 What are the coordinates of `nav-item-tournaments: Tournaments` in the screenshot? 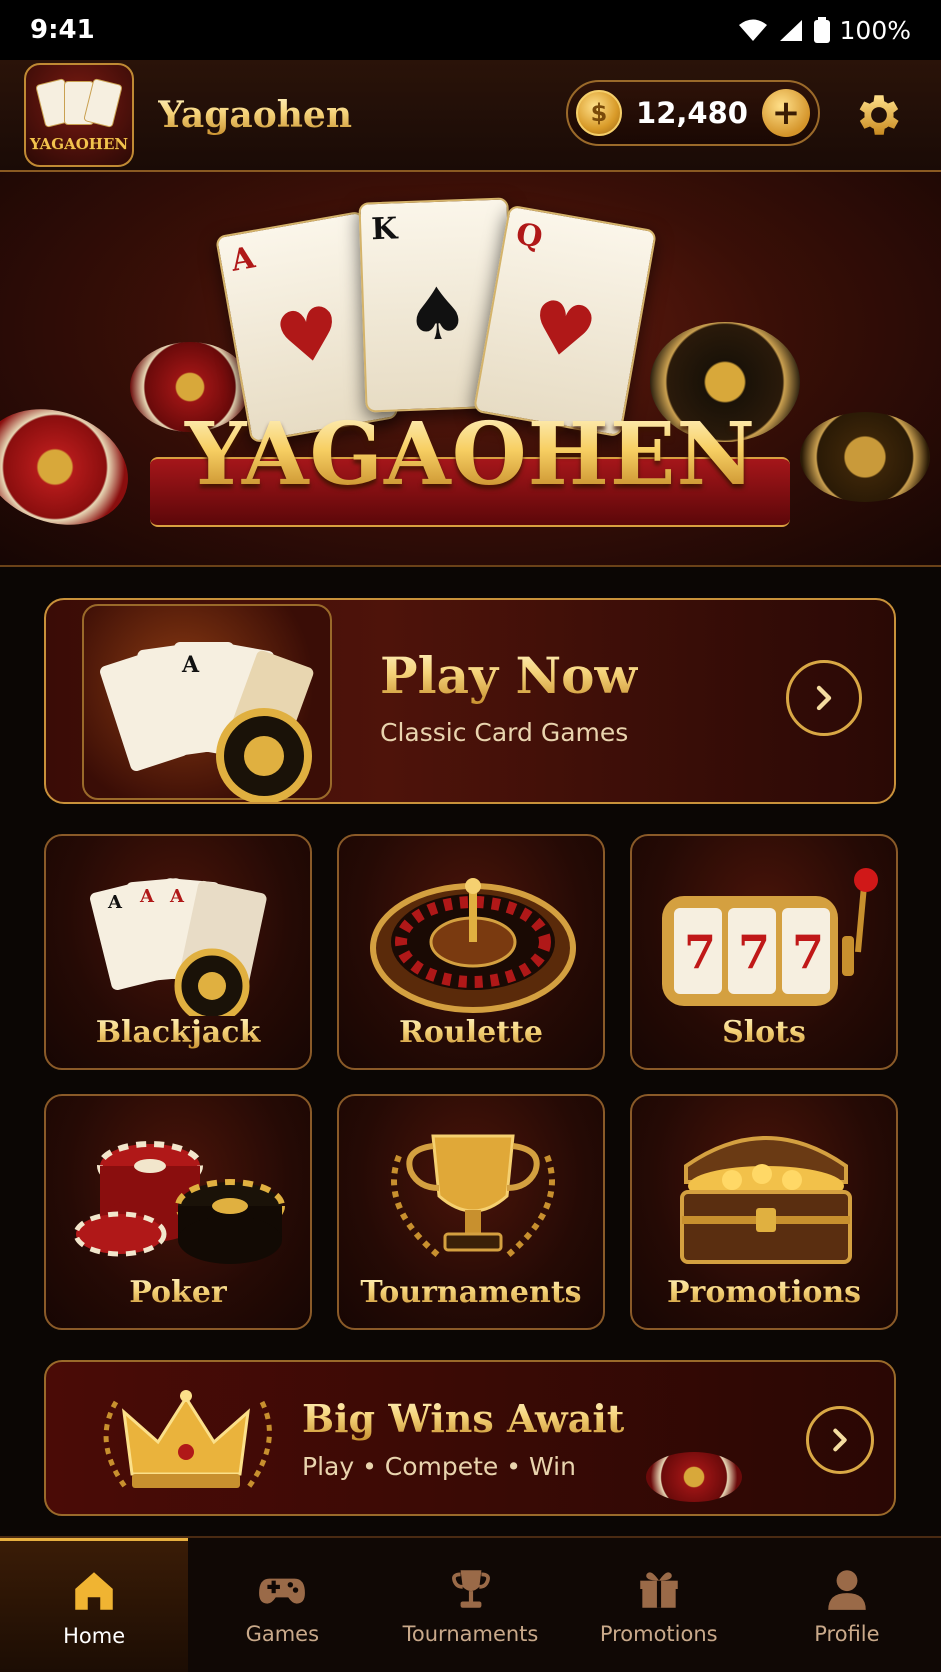 It's located at (470, 1605).